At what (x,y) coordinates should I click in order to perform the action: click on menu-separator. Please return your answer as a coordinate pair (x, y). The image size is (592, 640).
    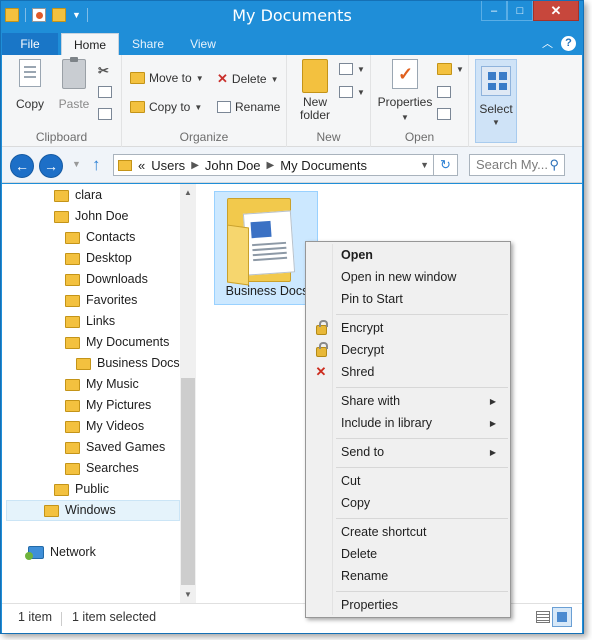
    Looking at the image, I should click on (422, 438).